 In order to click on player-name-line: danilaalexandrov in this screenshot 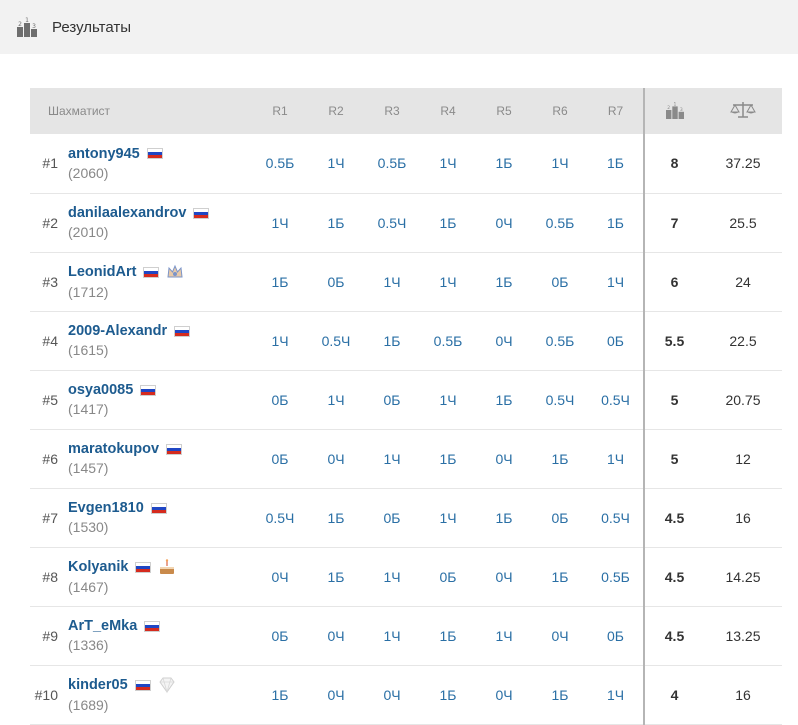, I will do `click(160, 213)`.